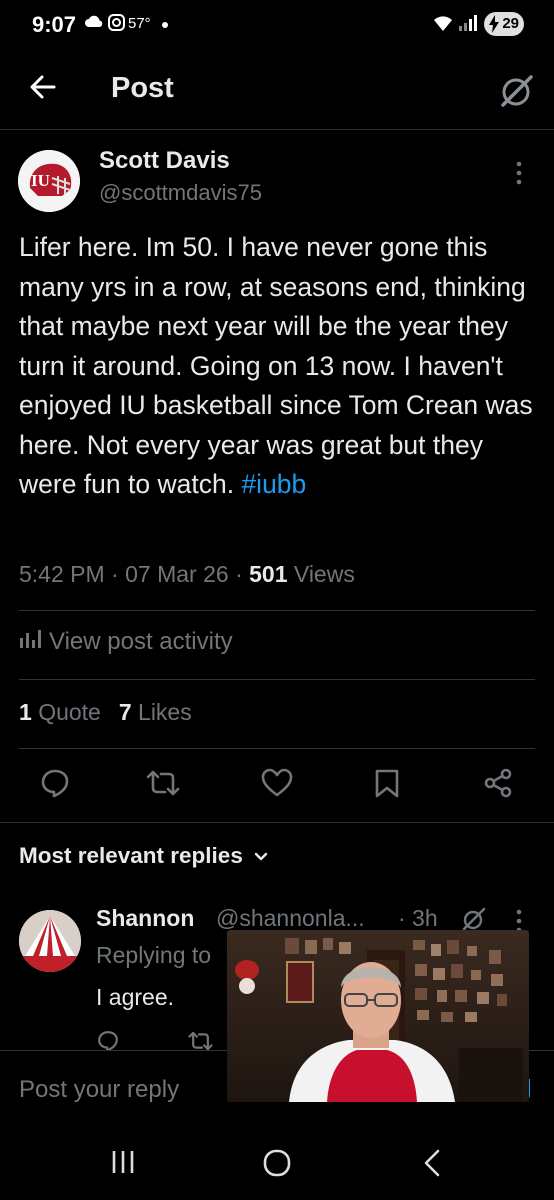 The image size is (554, 1200). Describe the element at coordinates (165, 25) in the screenshot. I see `notification-dot-icon` at that location.